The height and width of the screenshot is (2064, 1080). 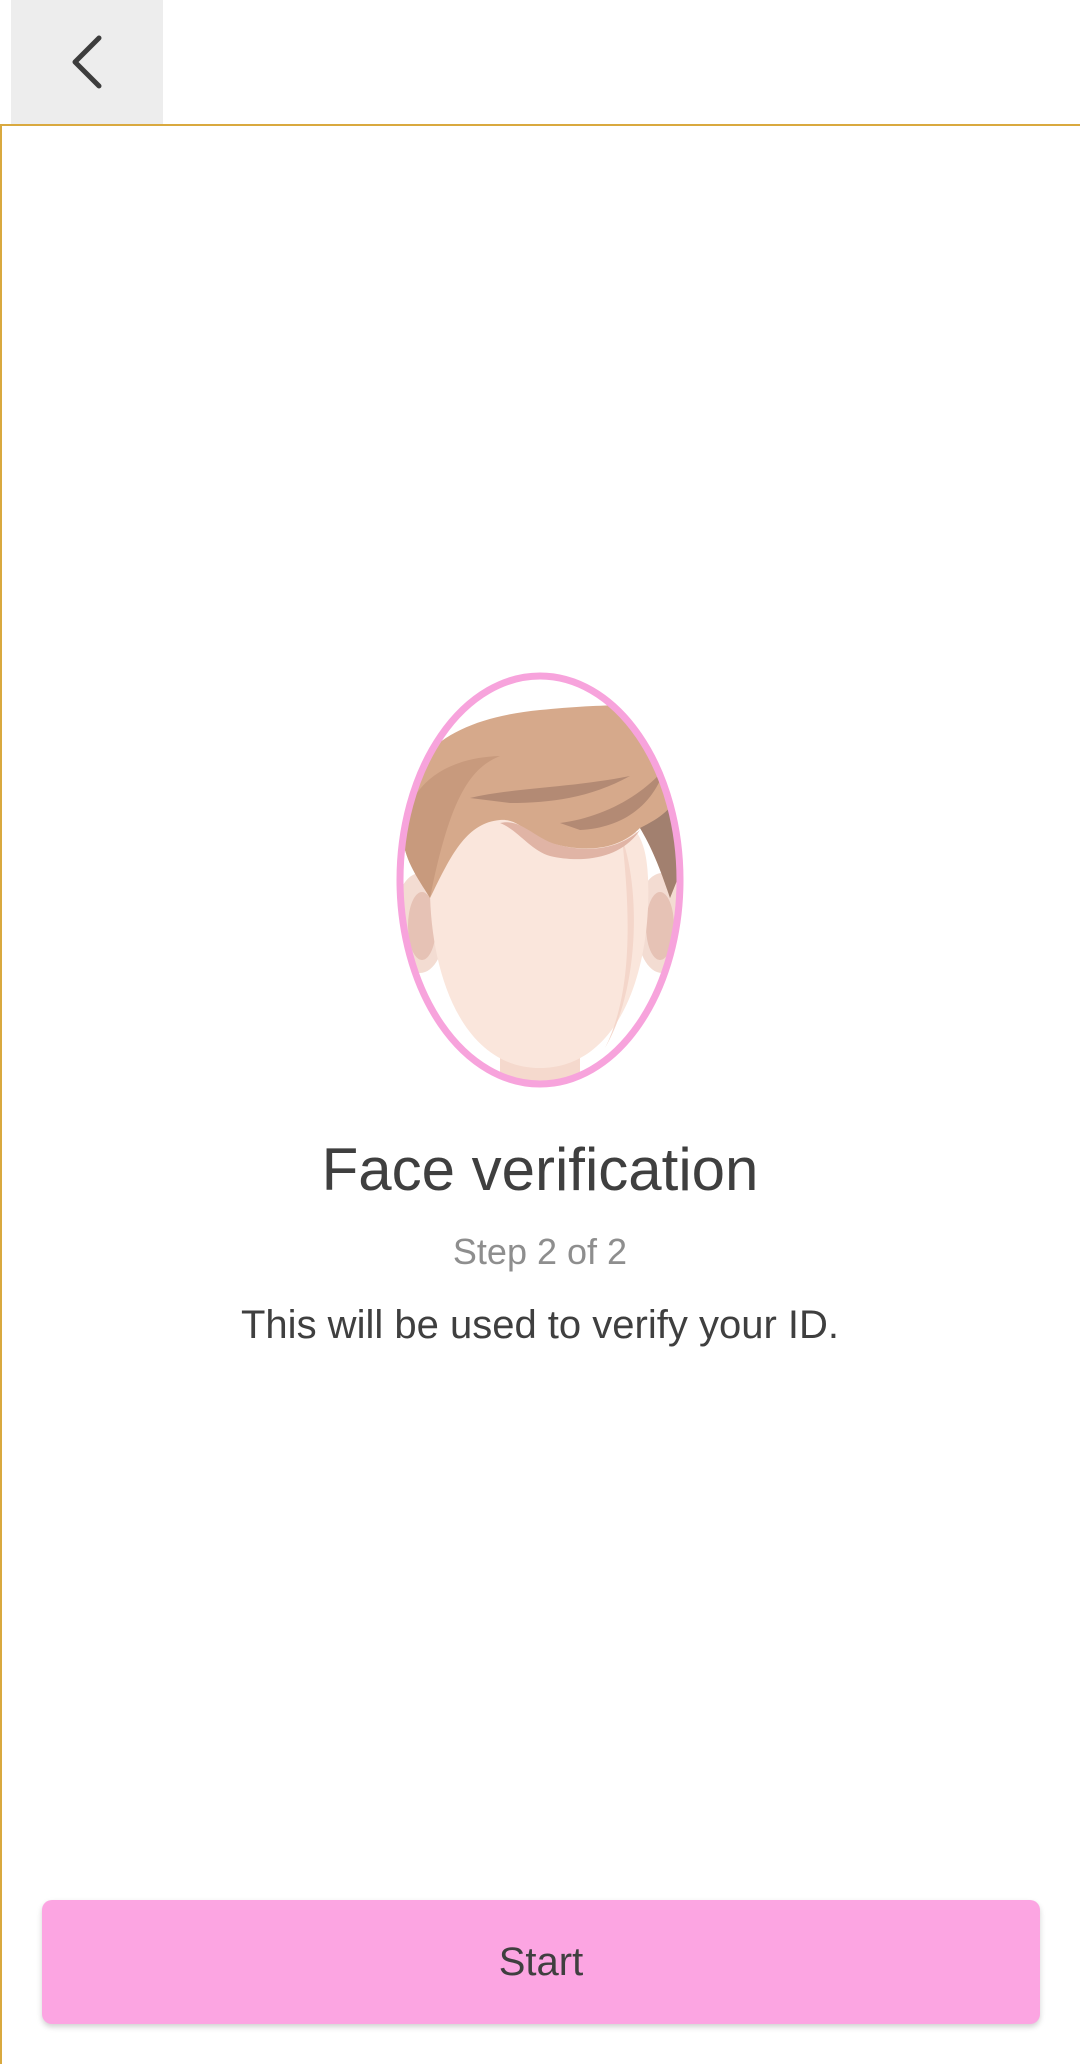 What do you see at coordinates (540, 62) in the screenshot?
I see `top-bar` at bounding box center [540, 62].